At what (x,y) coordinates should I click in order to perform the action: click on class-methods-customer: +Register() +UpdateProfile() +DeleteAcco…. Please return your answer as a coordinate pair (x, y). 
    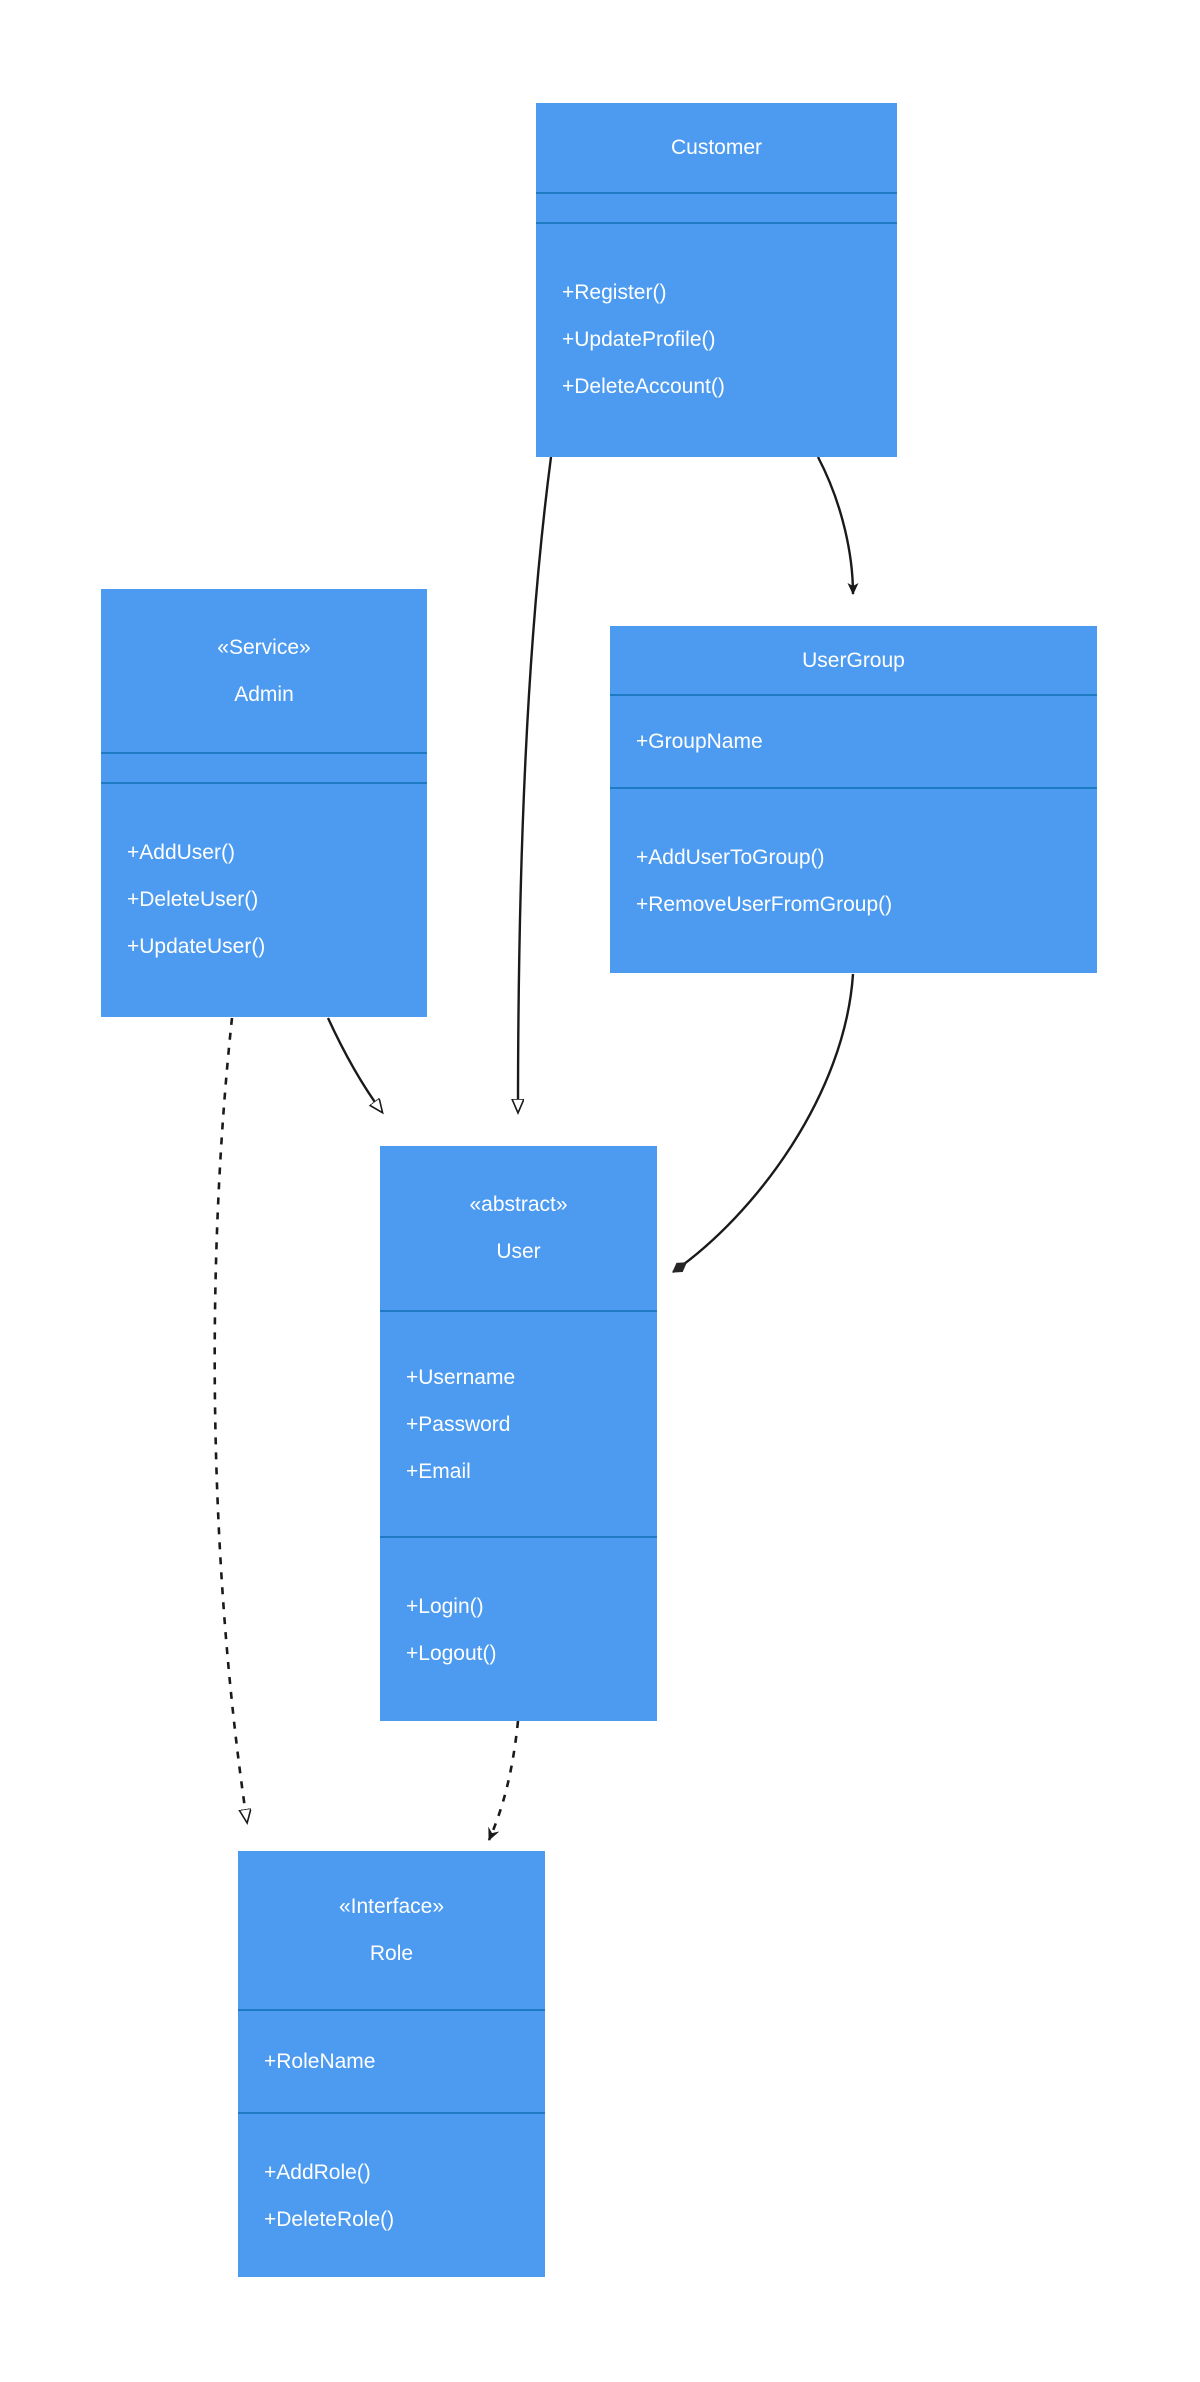
    Looking at the image, I should click on (716, 338).